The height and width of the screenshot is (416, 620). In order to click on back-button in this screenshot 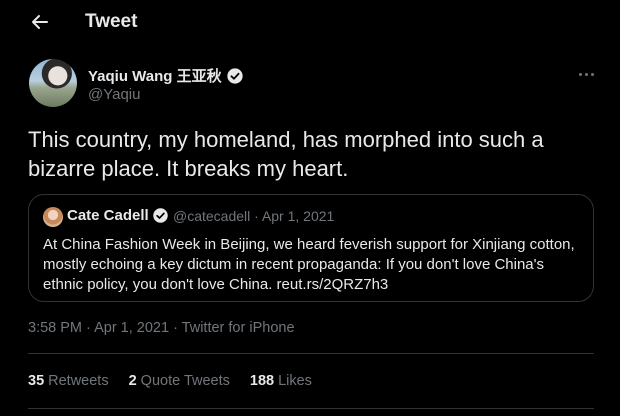, I will do `click(40, 22)`.